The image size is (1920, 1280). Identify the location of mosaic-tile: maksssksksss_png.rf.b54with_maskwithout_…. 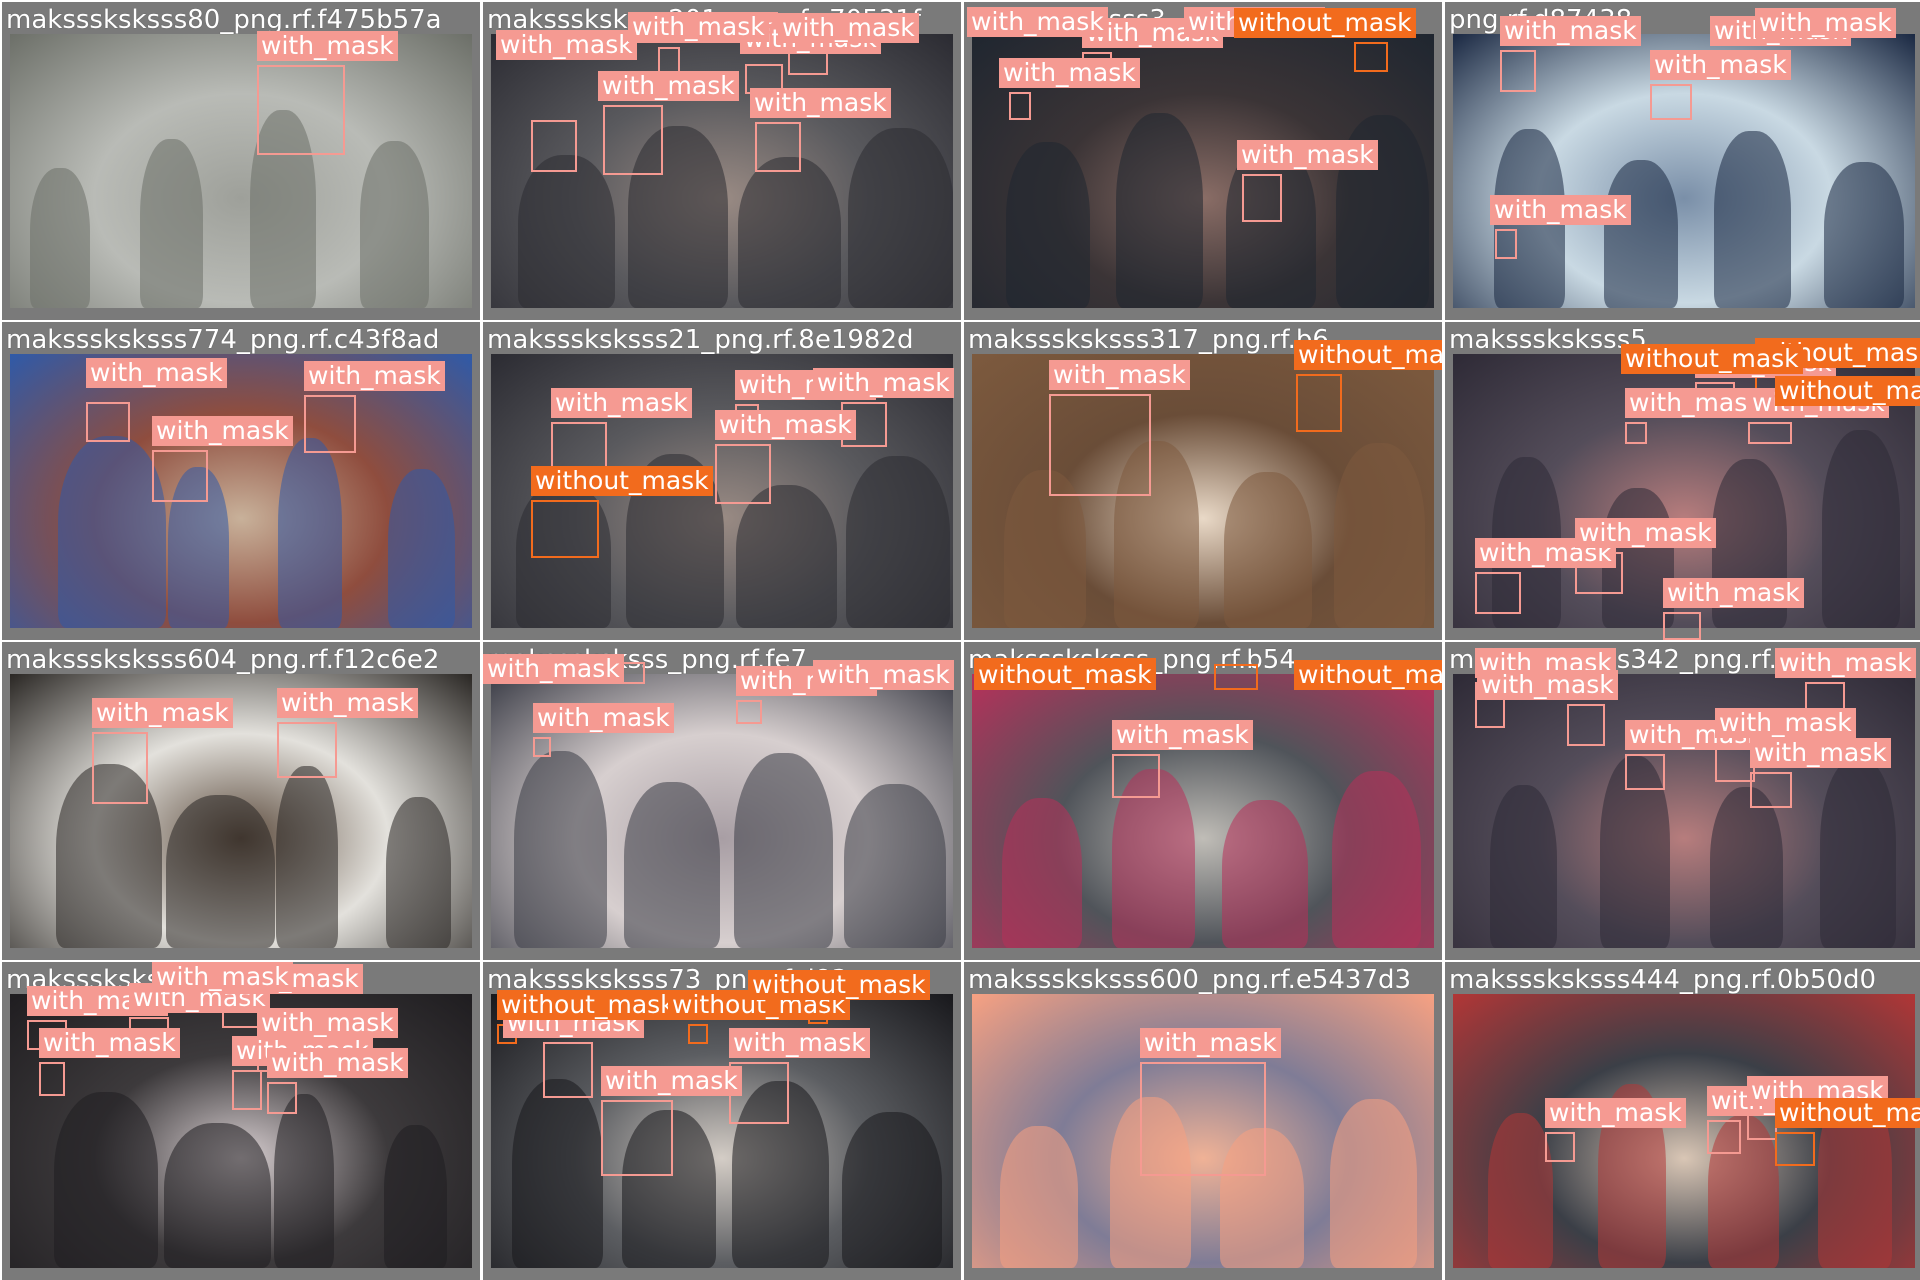
(1203, 801).